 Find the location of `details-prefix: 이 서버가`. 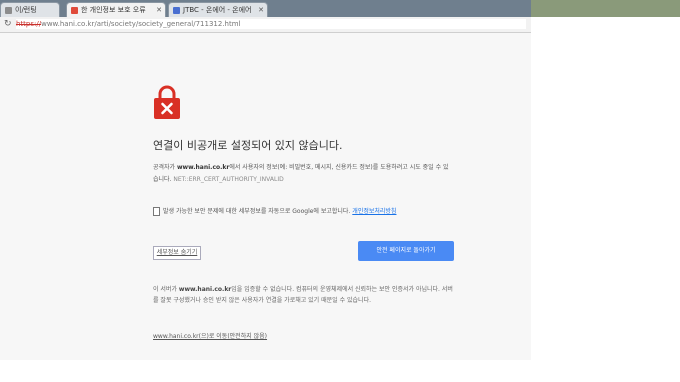

details-prefix: 이 서버가 is located at coordinates (166, 289).